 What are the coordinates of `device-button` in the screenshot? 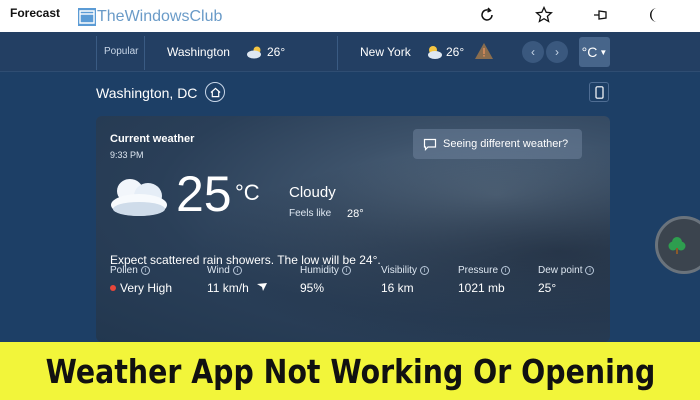 It's located at (599, 92).